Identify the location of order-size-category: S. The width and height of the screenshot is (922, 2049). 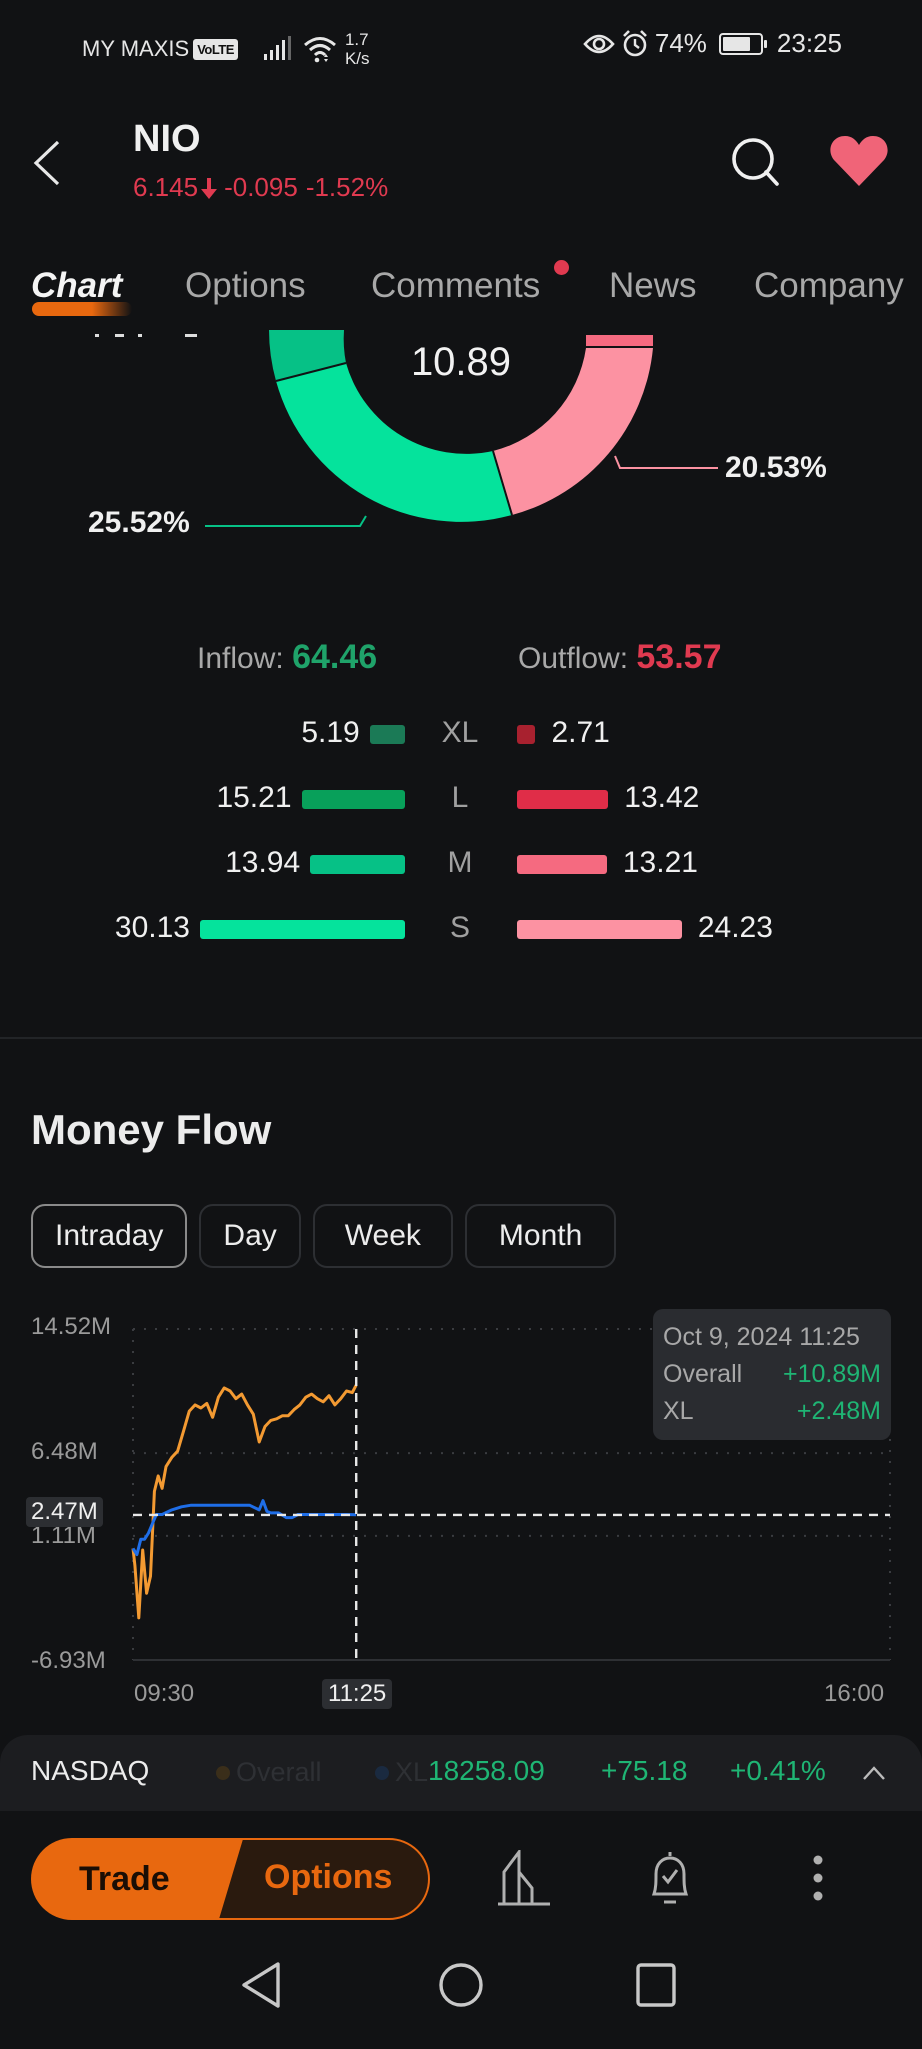
(459, 927).